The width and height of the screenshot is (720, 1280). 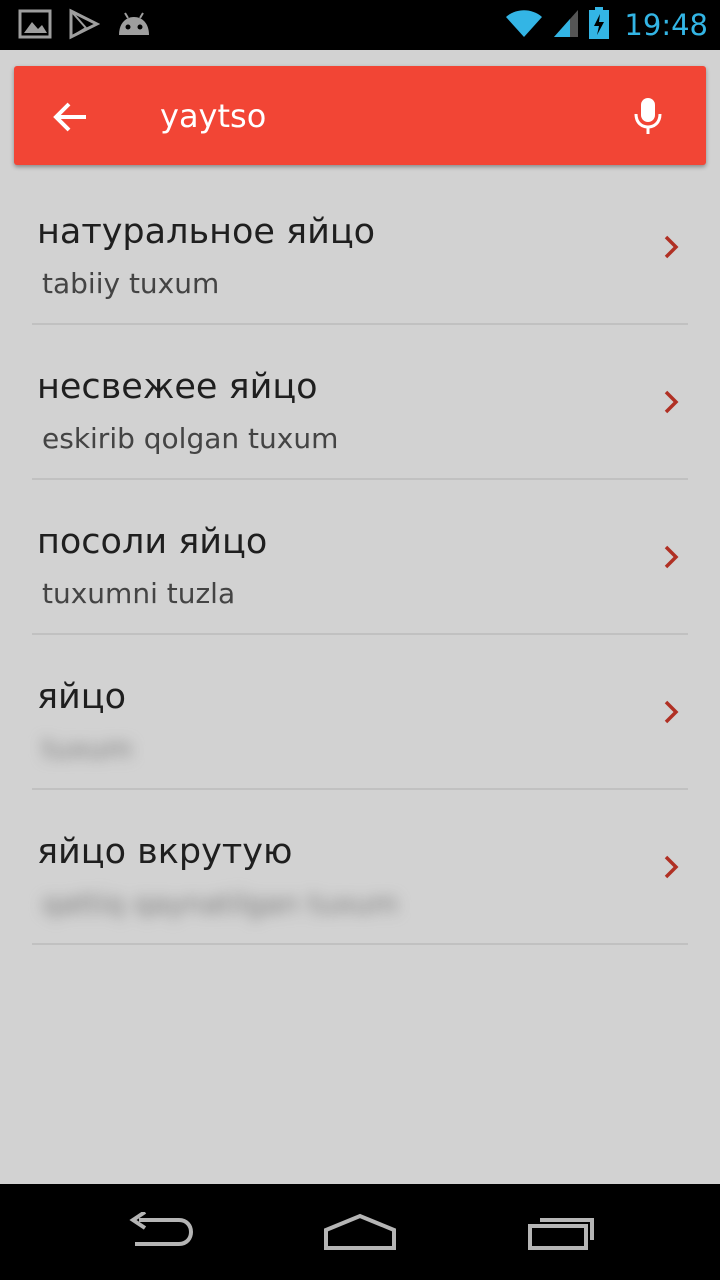 I want to click on result-subtitle: tuxumni tuzla, so click(x=139, y=593).